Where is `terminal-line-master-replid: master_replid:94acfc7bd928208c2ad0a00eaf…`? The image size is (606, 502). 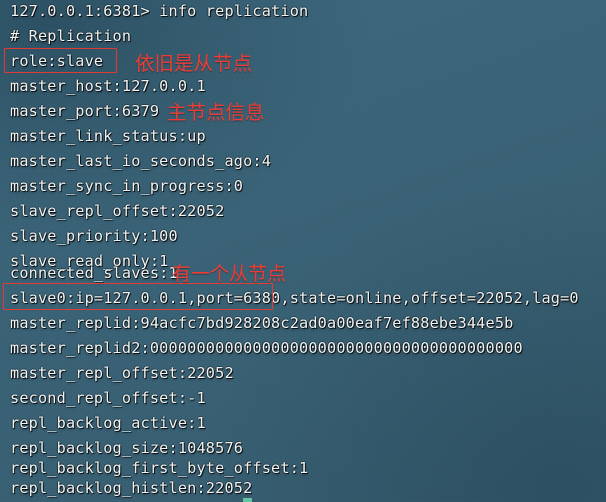 terminal-line-master-replid: master_replid:94acfc7bd928208c2ad0a00eaf… is located at coordinates (262, 323).